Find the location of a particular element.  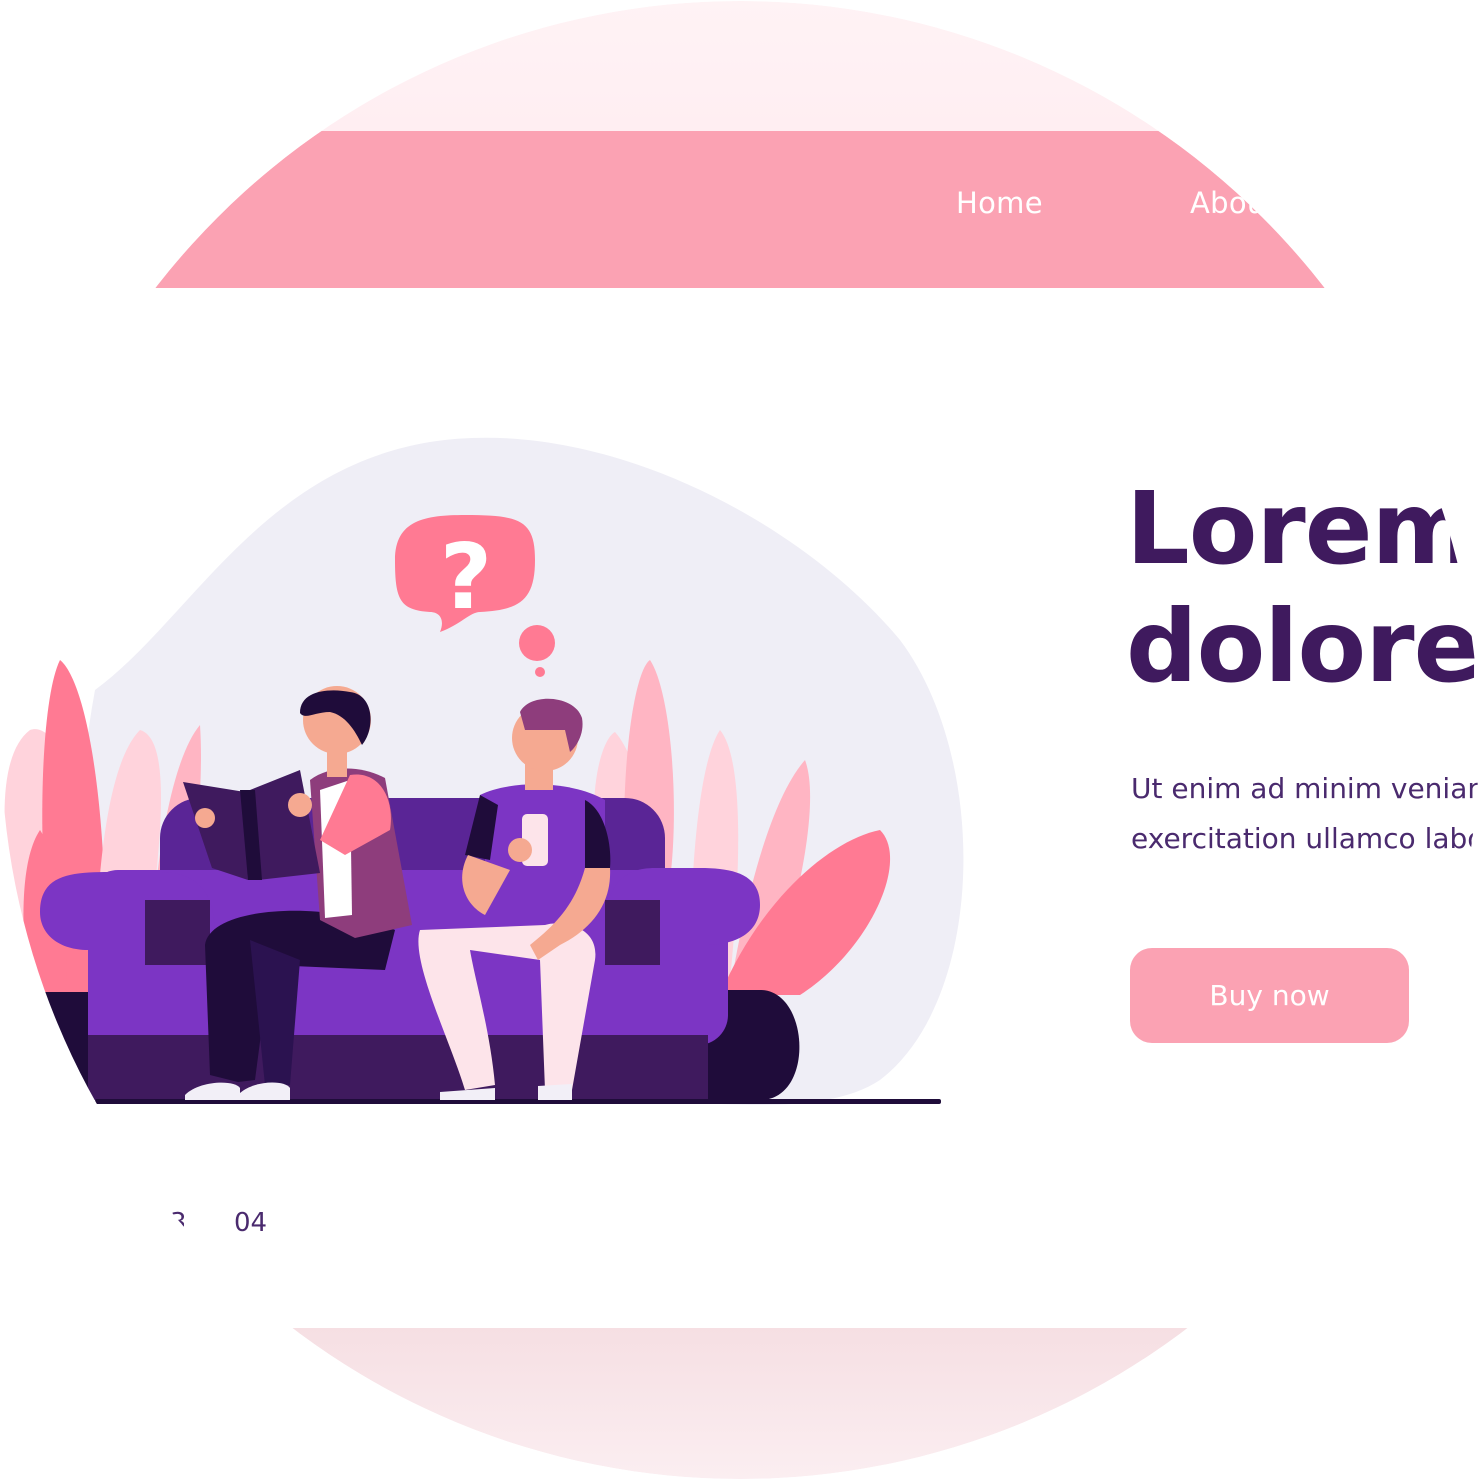

nav-link-home: Home is located at coordinates (999, 203).